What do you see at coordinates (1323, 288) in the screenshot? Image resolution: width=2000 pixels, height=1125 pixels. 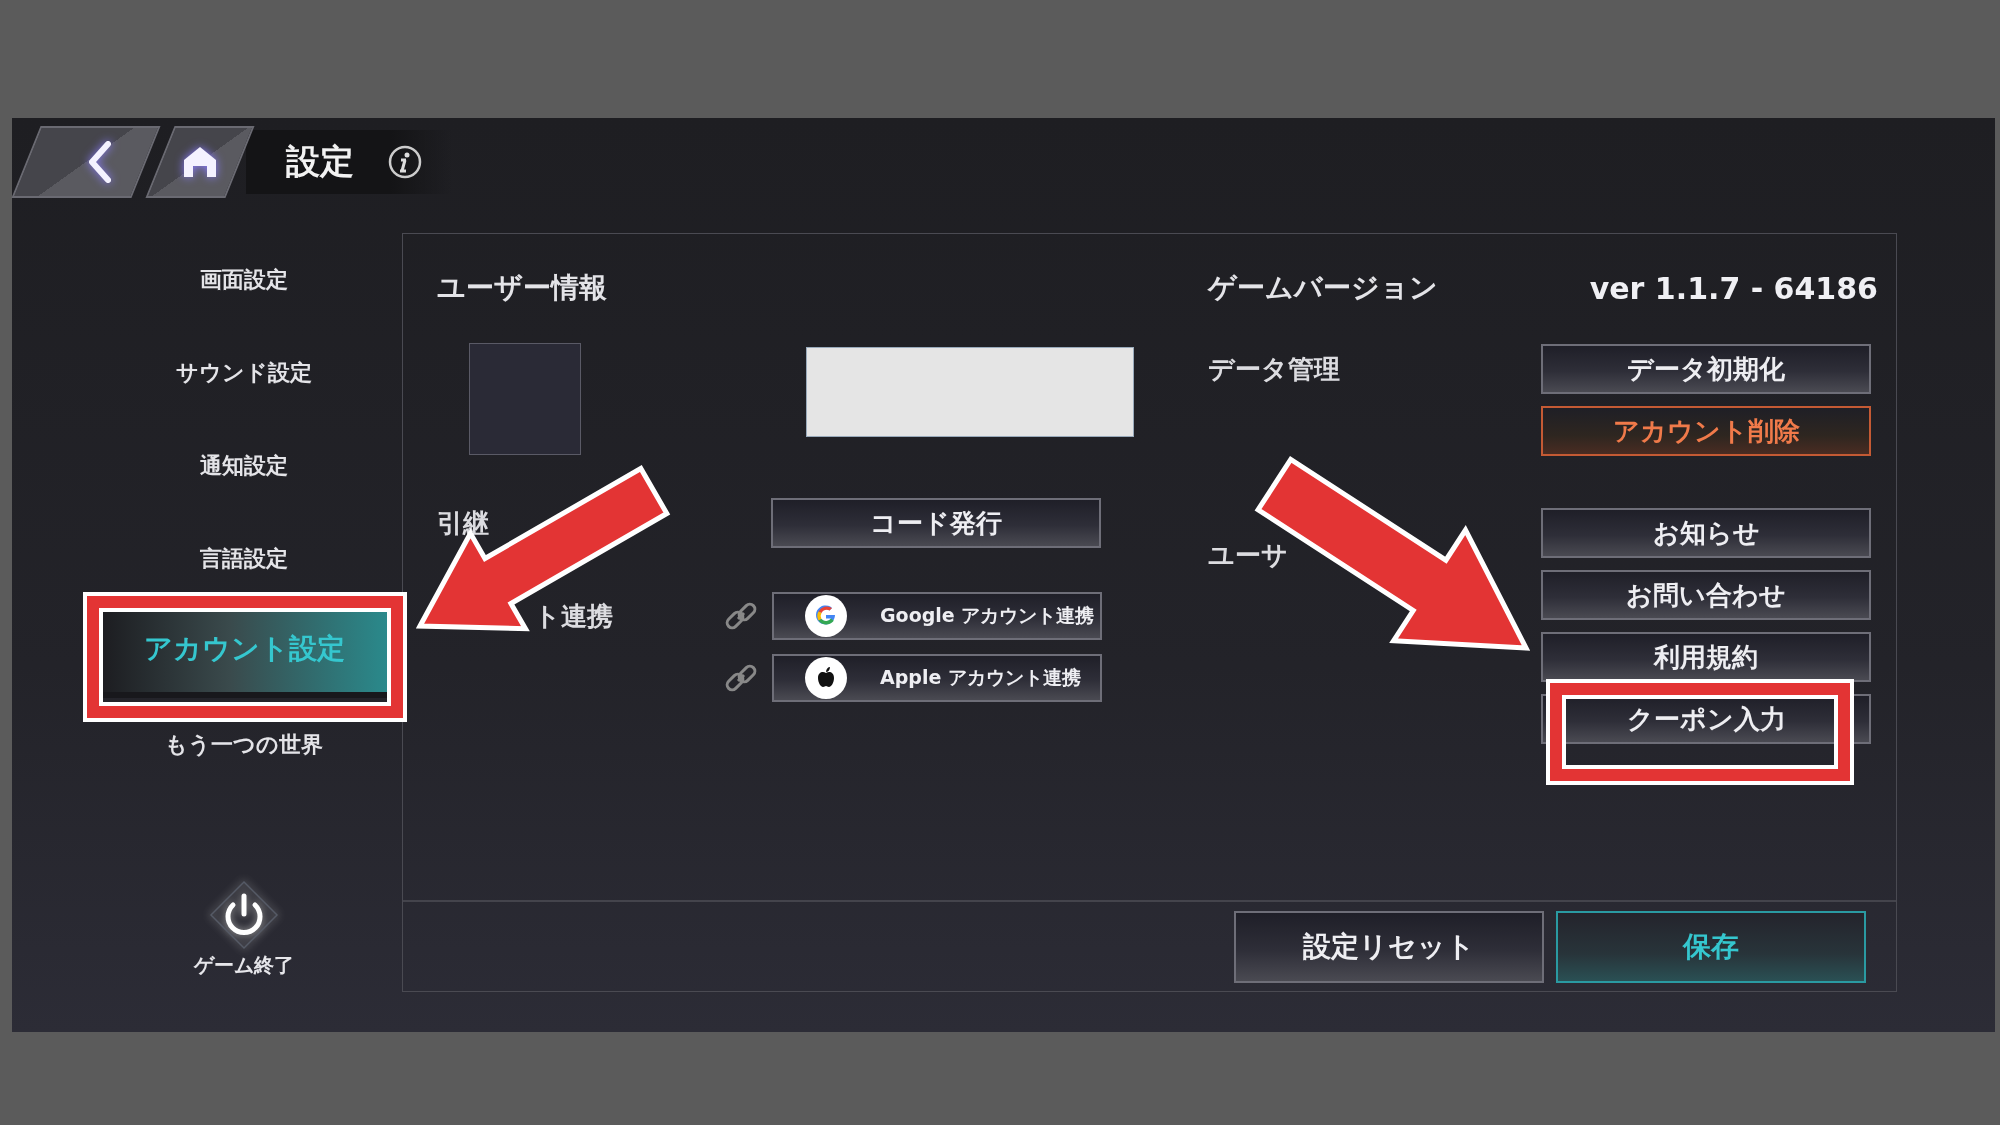 I see `section-heading: ゲームバージョン` at bounding box center [1323, 288].